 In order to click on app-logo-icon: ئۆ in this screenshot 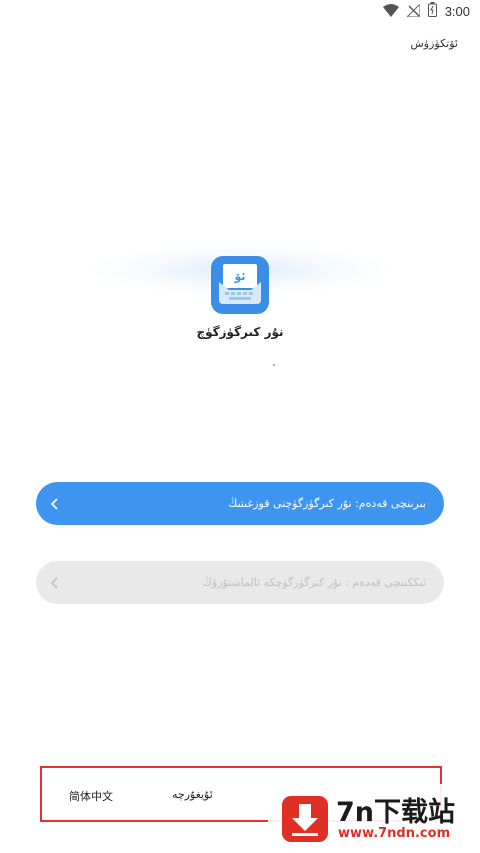, I will do `click(240, 285)`.